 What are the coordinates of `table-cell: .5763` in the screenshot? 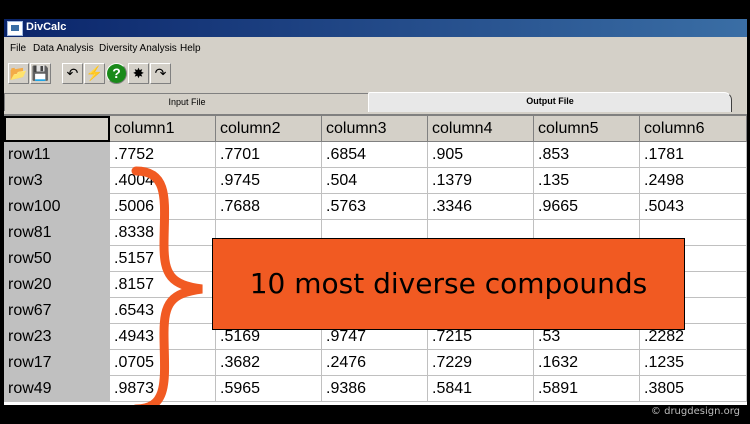 It's located at (375, 207).